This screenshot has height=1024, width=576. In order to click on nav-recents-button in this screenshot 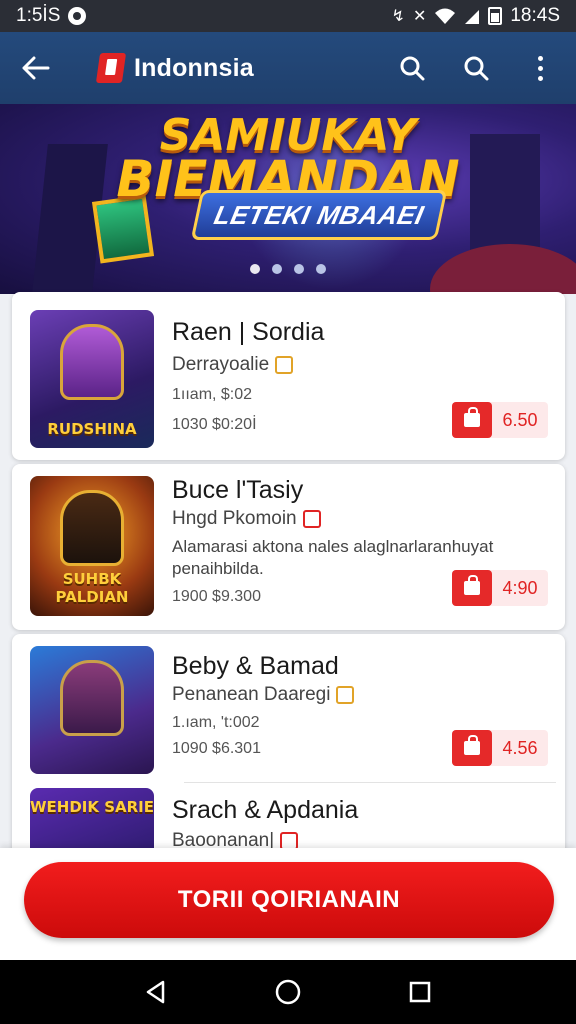, I will do `click(420, 992)`.